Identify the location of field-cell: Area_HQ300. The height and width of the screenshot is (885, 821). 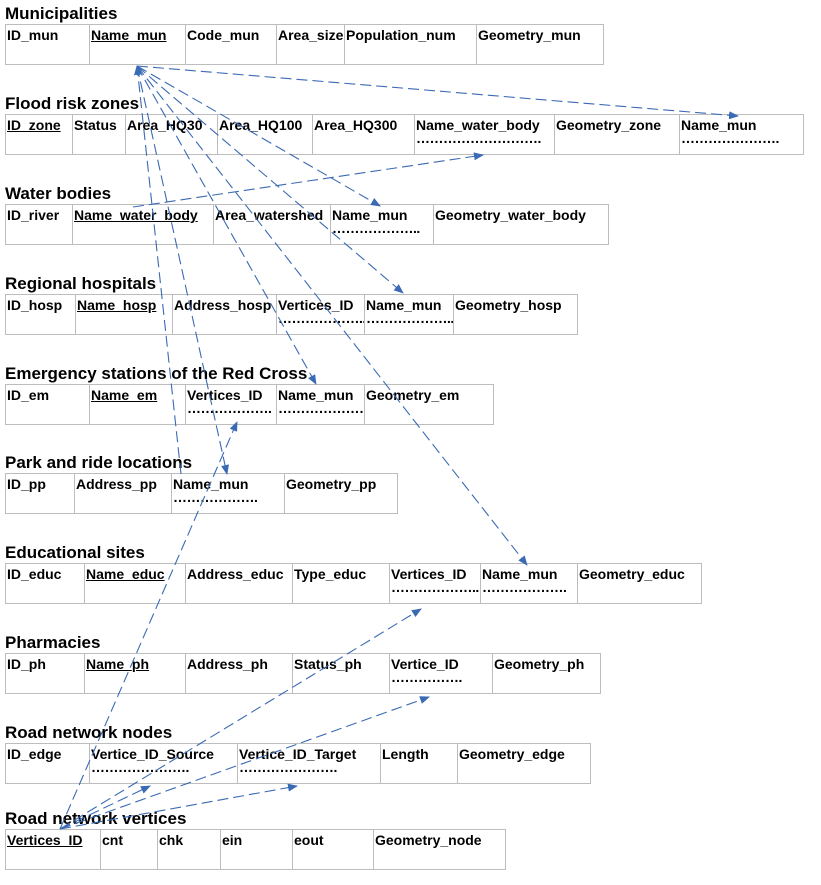
(363, 134).